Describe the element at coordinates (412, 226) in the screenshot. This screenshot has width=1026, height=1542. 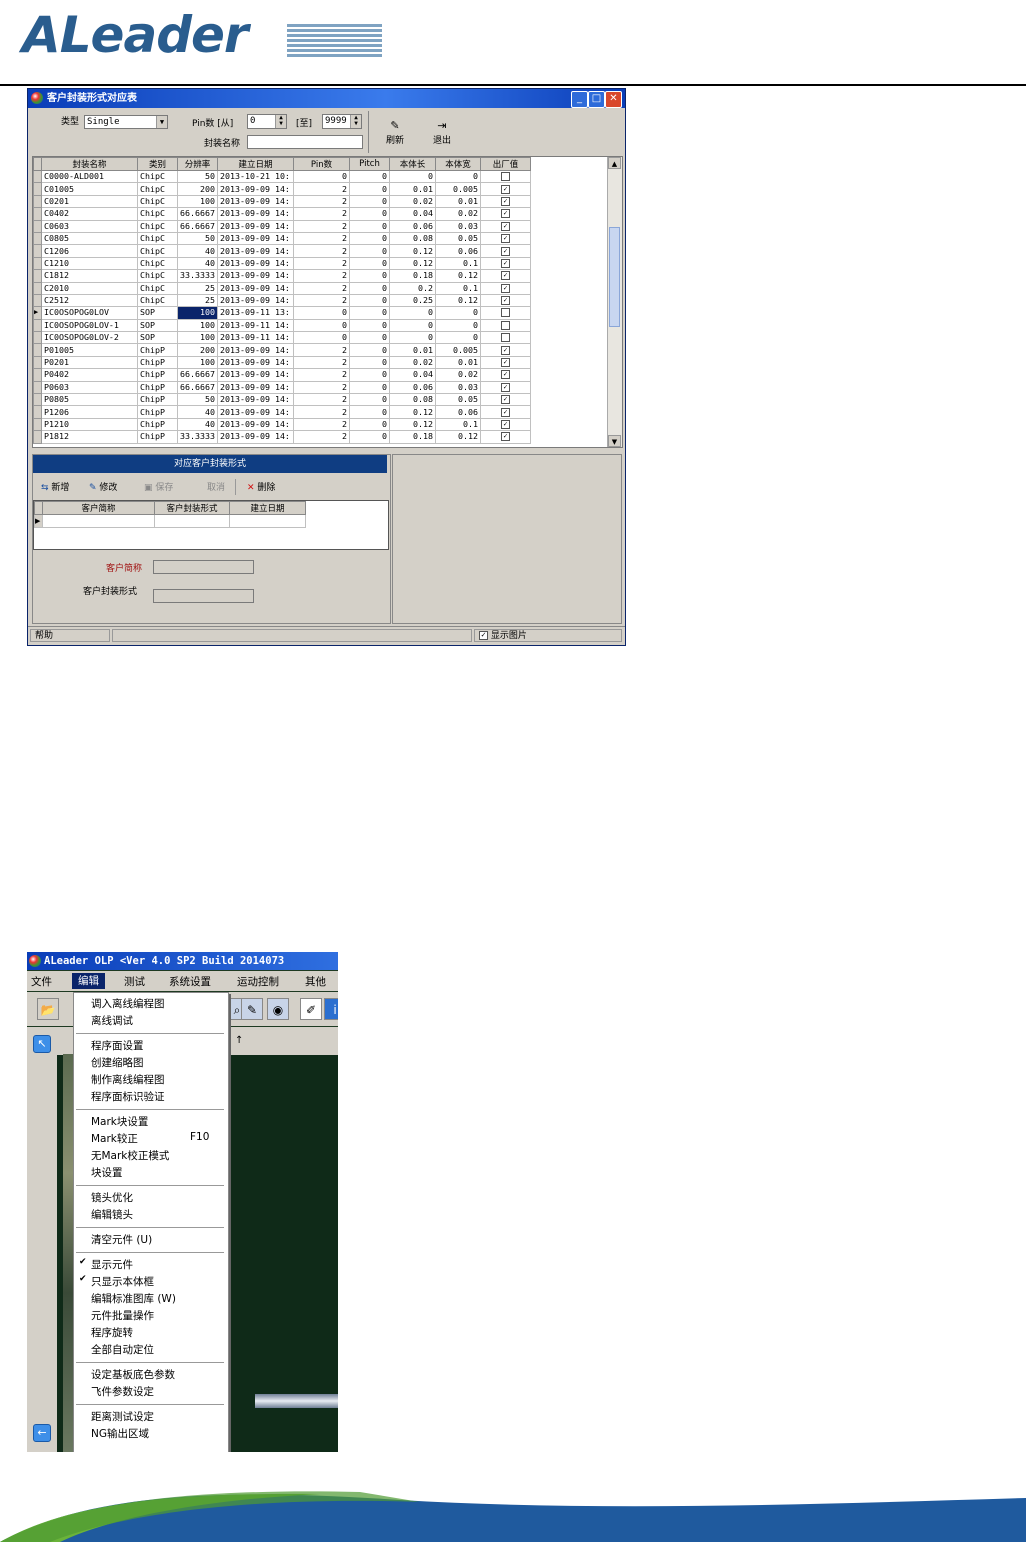
I see `table-cell: 0.06` at that location.